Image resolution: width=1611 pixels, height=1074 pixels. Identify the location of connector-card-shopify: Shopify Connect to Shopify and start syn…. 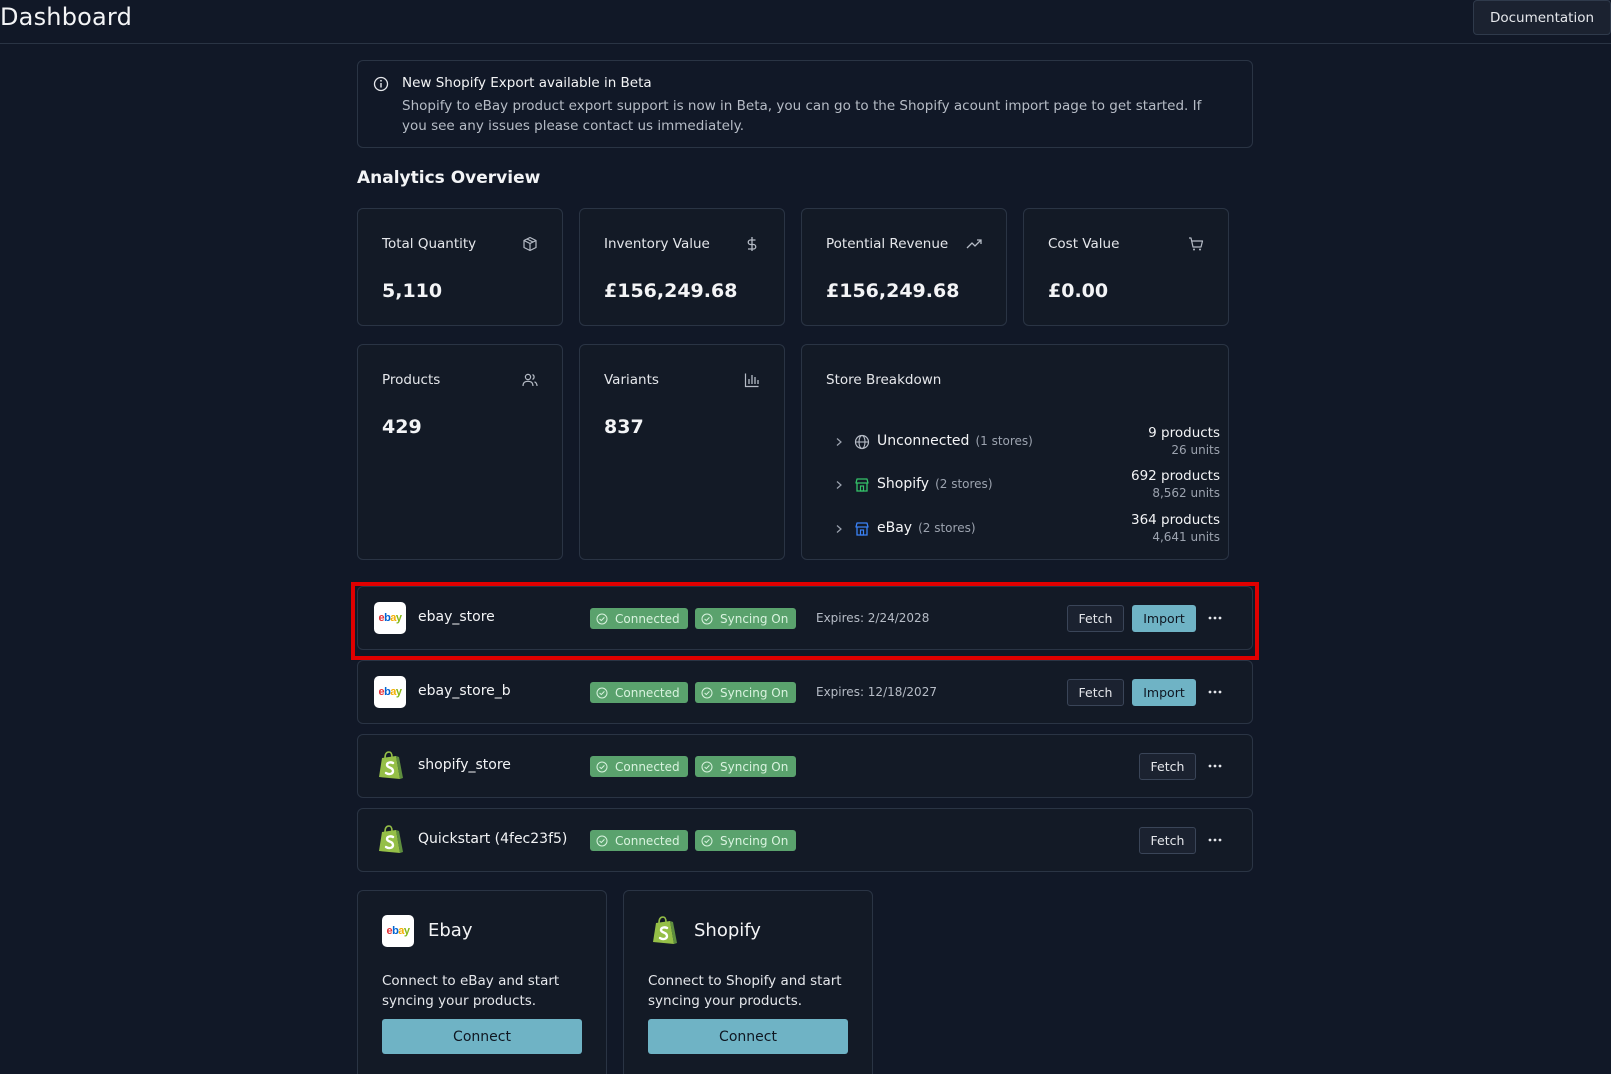
(748, 982).